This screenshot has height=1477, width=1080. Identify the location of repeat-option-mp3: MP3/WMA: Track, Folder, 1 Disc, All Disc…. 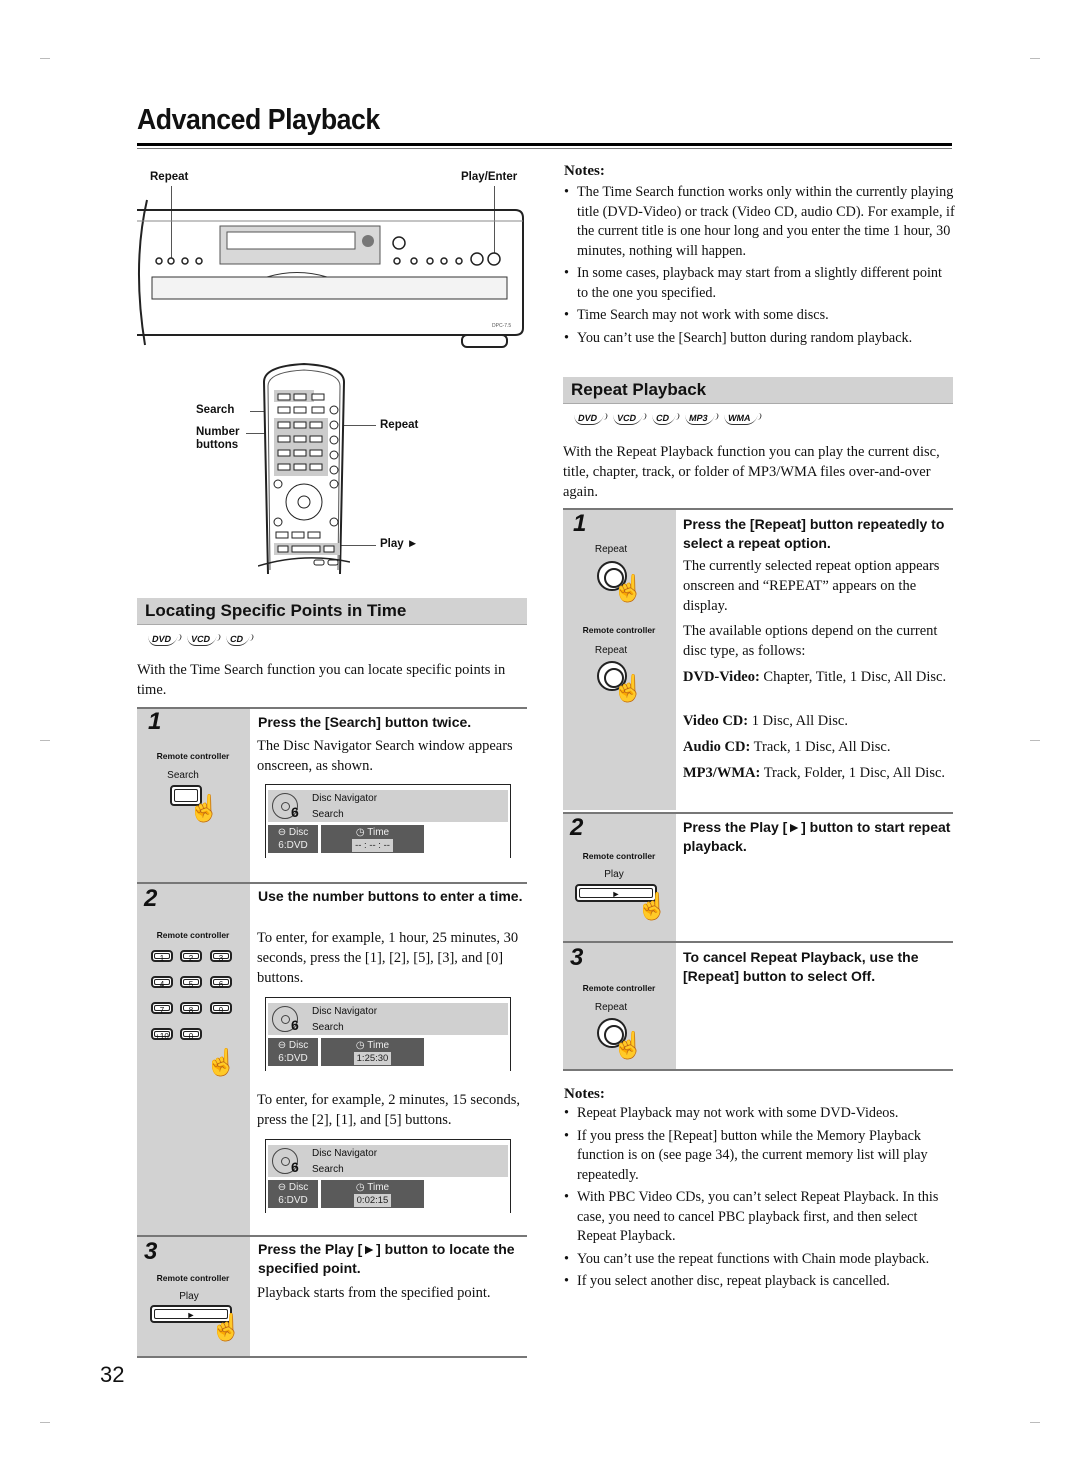
(817, 773).